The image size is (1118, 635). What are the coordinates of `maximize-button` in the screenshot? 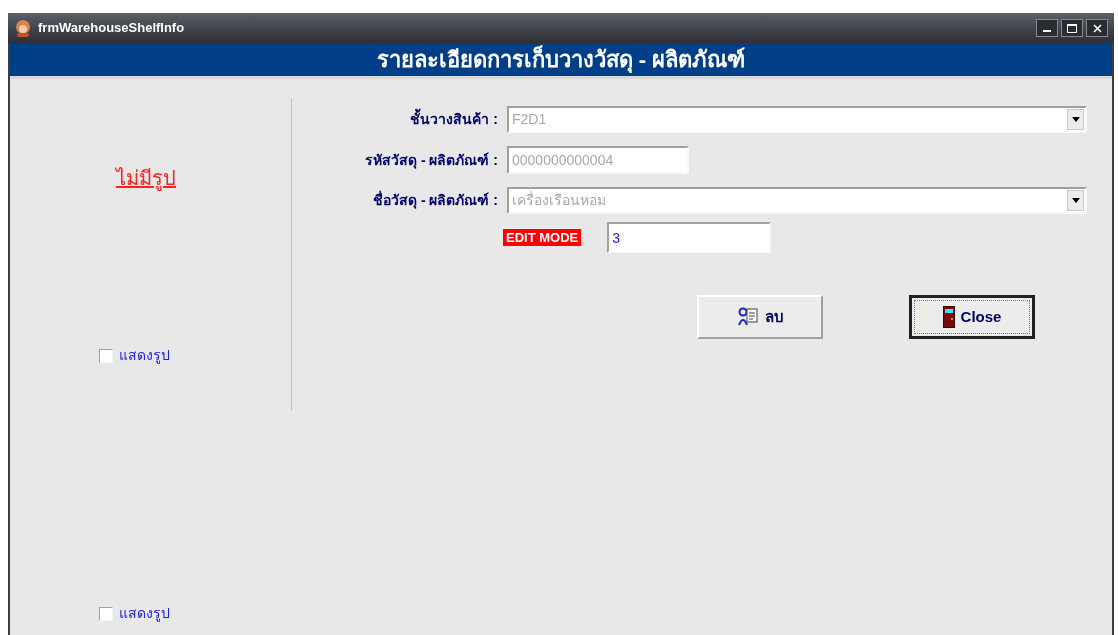 It's located at (1072, 28).